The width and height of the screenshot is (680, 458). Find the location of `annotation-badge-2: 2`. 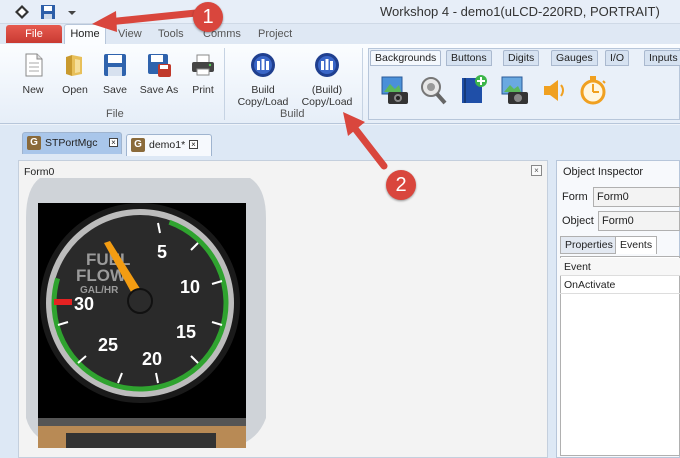

annotation-badge-2: 2 is located at coordinates (401, 185).